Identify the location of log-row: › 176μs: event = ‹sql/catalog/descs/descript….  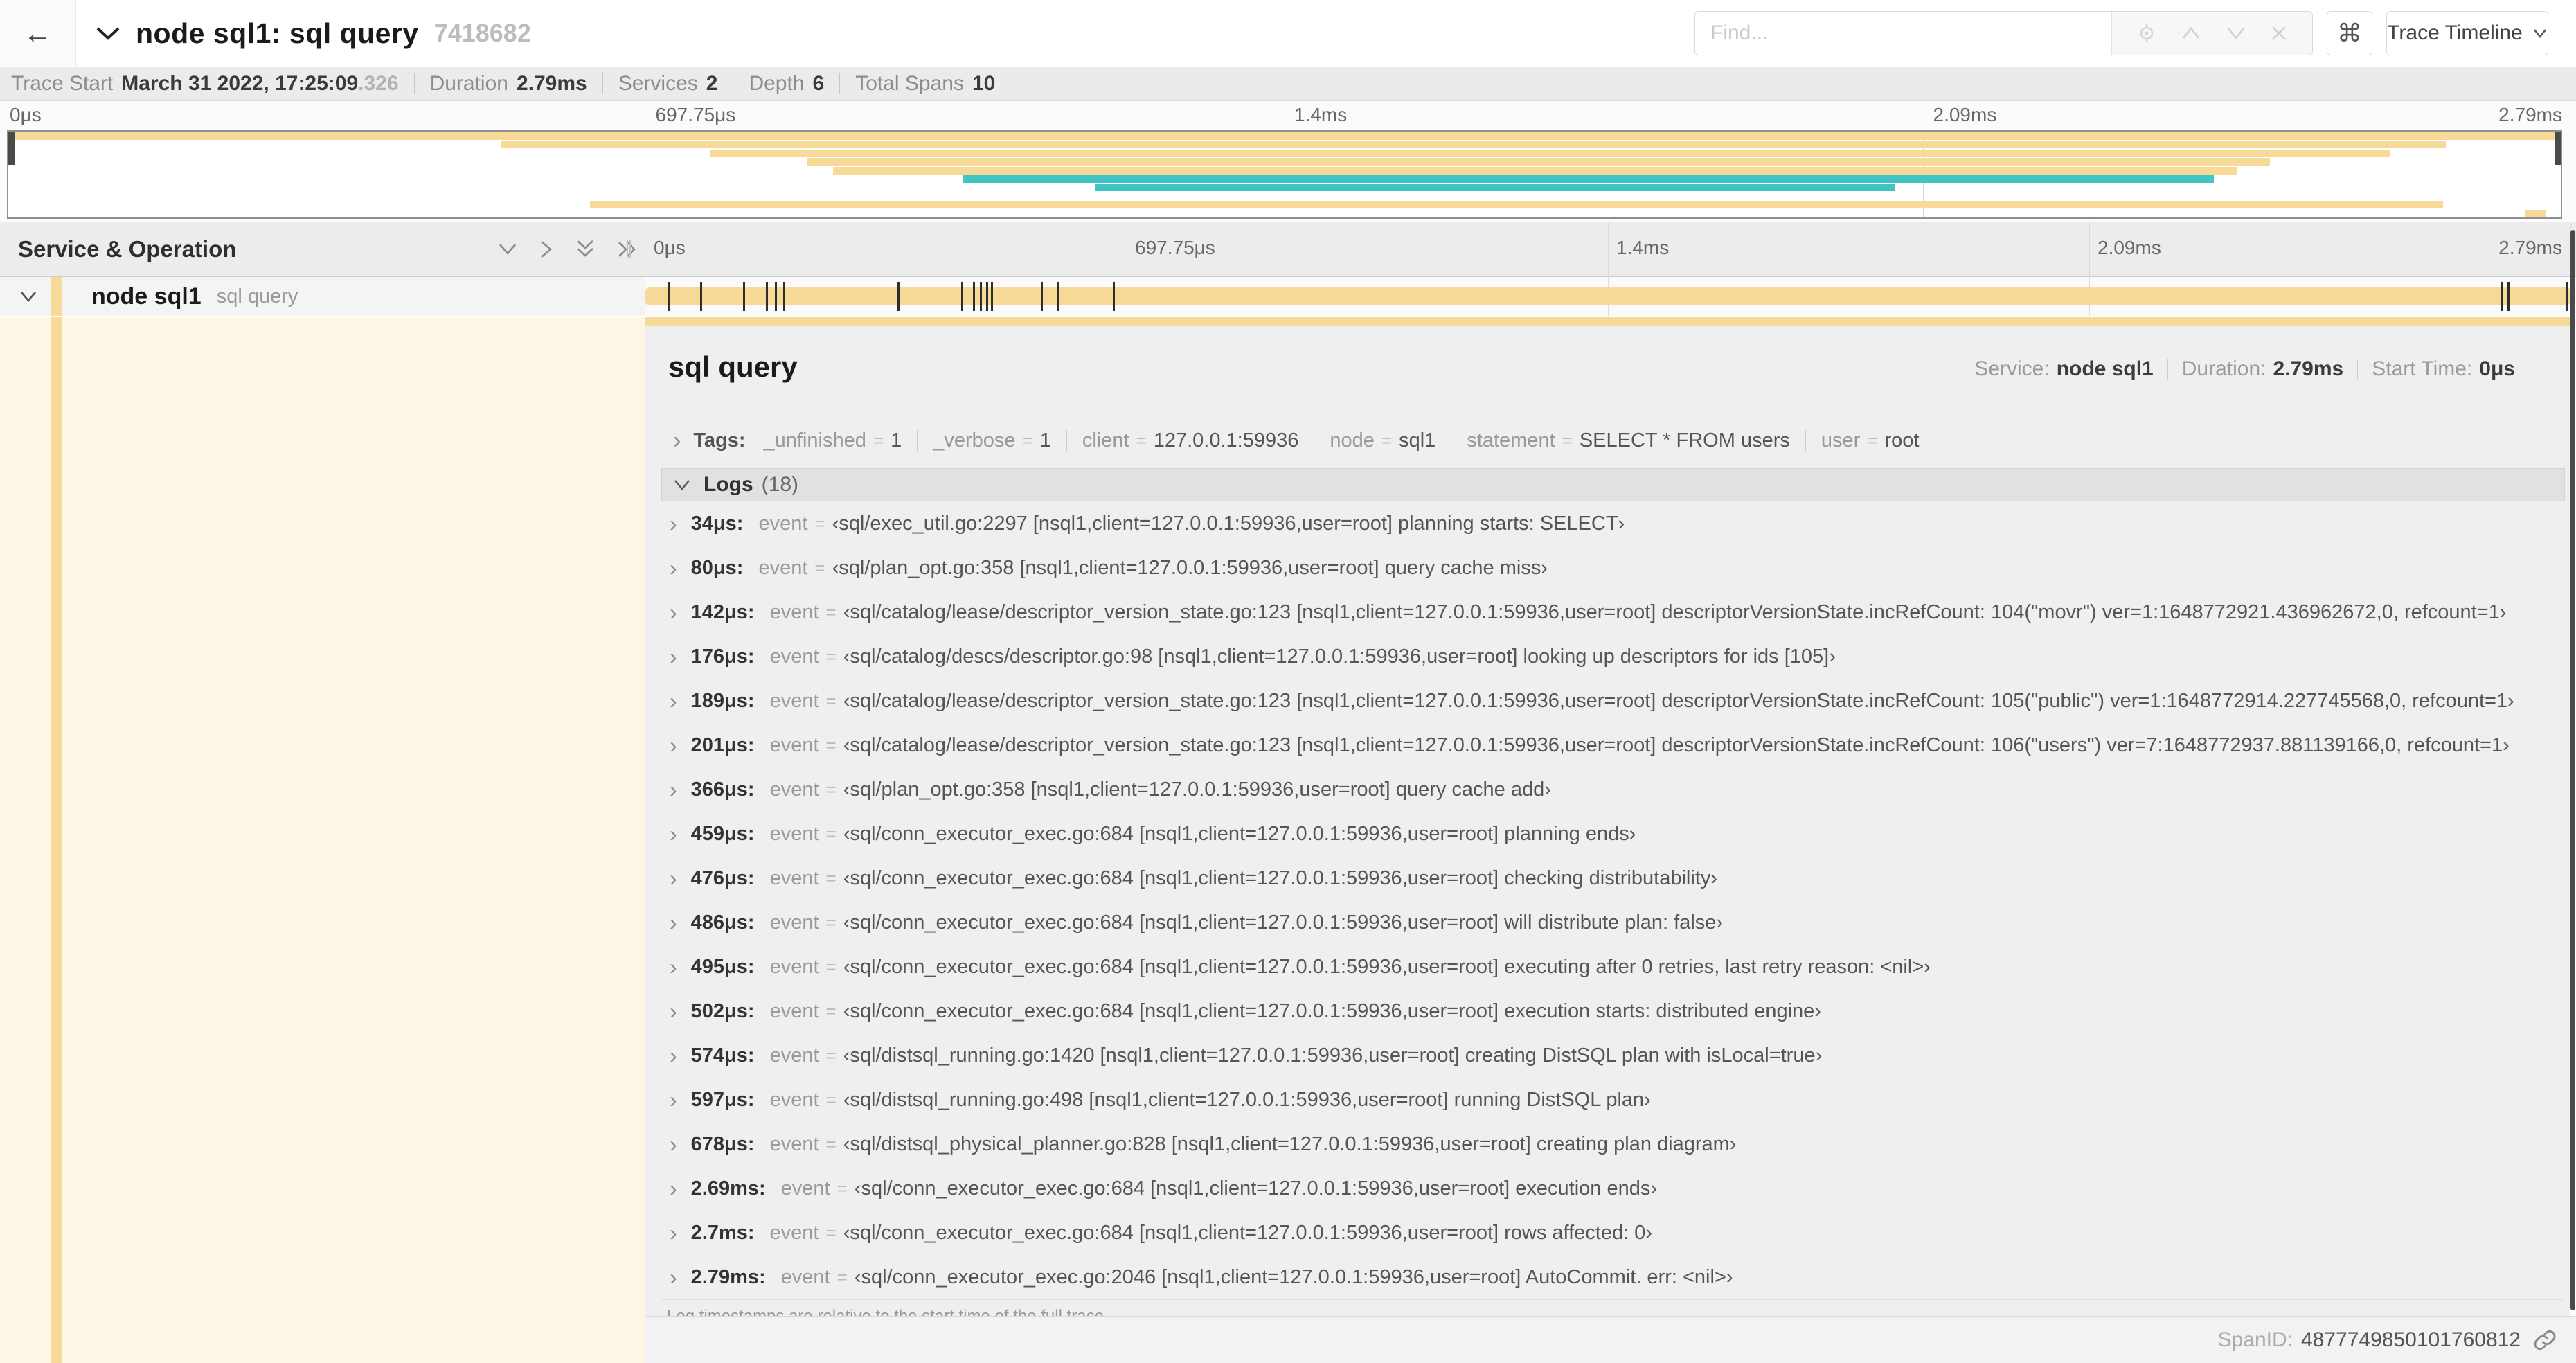
(1613, 656).